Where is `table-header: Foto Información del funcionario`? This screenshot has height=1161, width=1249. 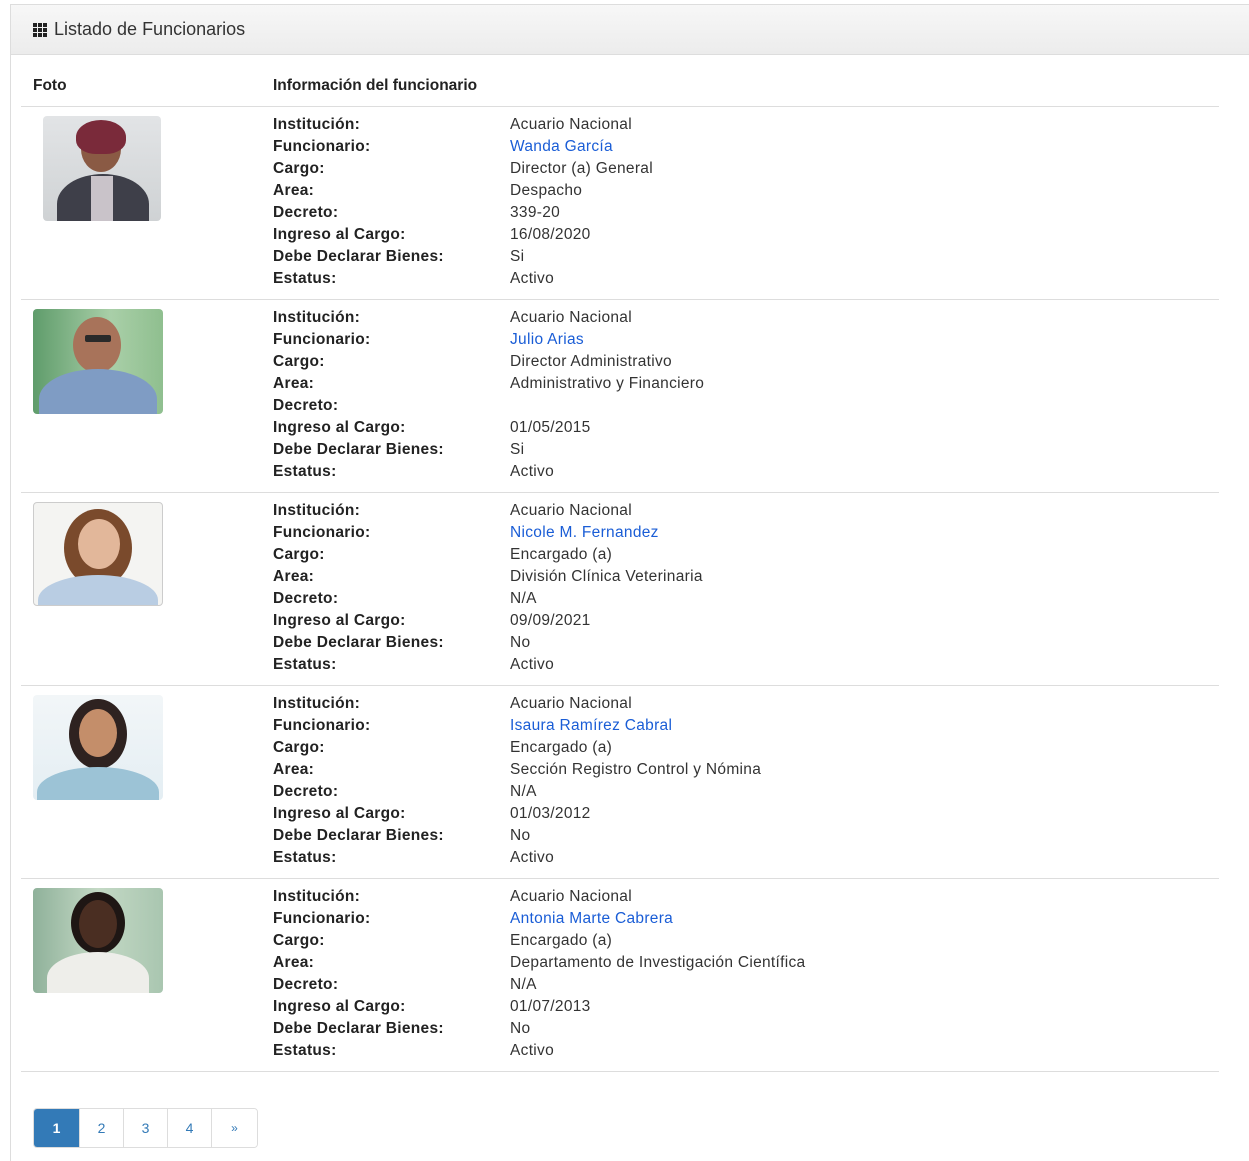
table-header: Foto Información del funcionario is located at coordinates (620, 89).